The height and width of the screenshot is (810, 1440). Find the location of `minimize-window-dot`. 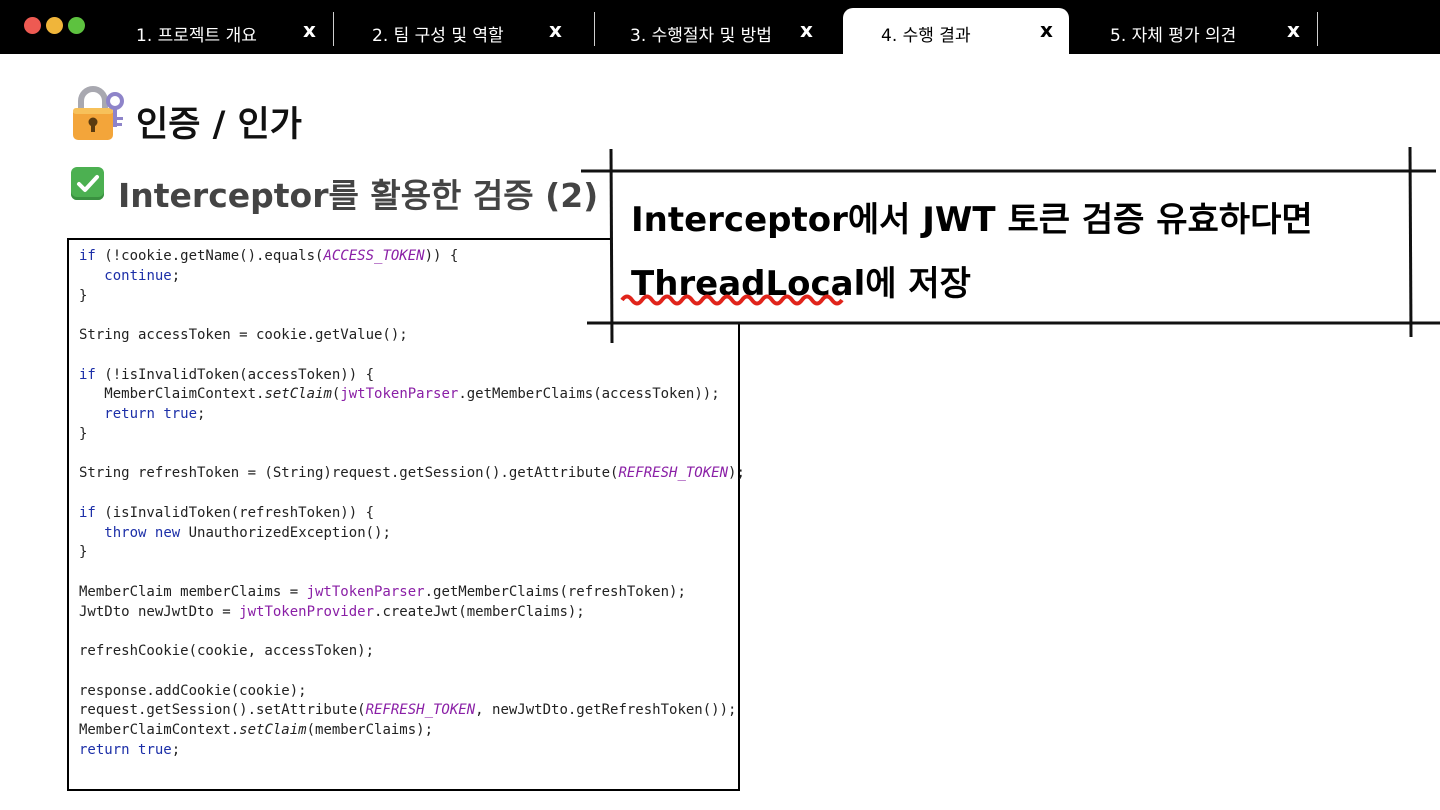

minimize-window-dot is located at coordinates (54, 25).